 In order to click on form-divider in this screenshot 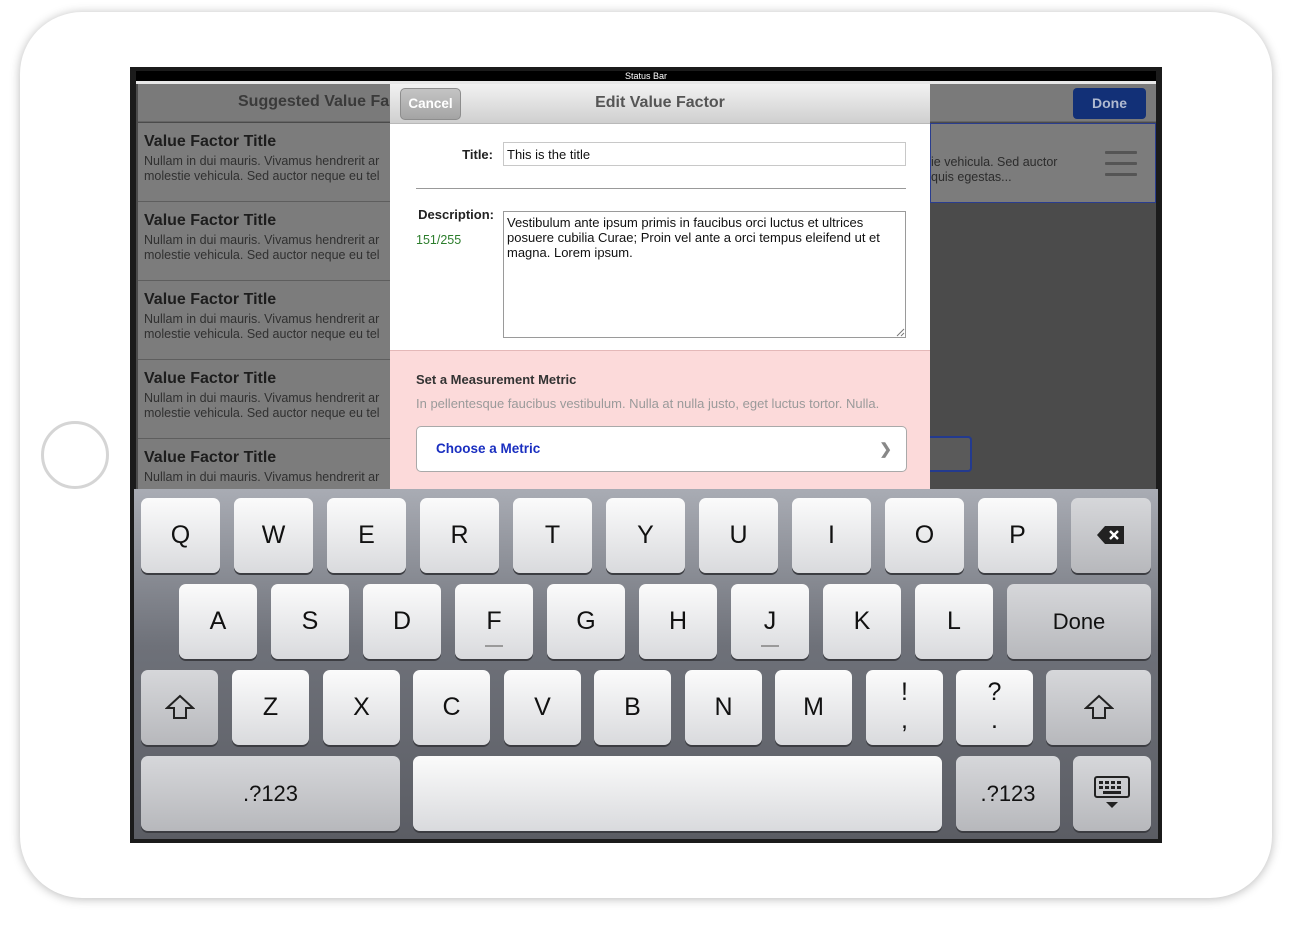, I will do `click(661, 188)`.